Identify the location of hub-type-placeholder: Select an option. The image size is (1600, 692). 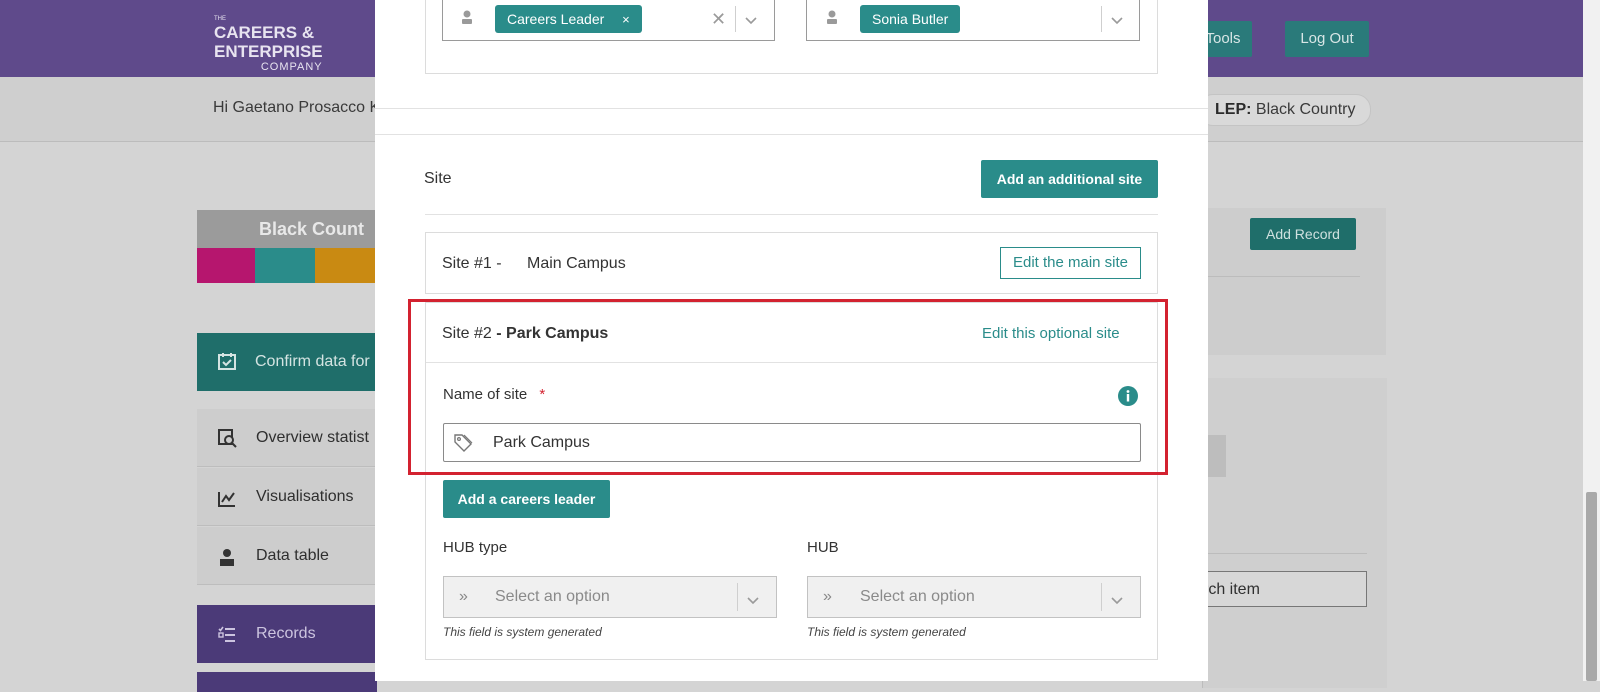
(552, 596).